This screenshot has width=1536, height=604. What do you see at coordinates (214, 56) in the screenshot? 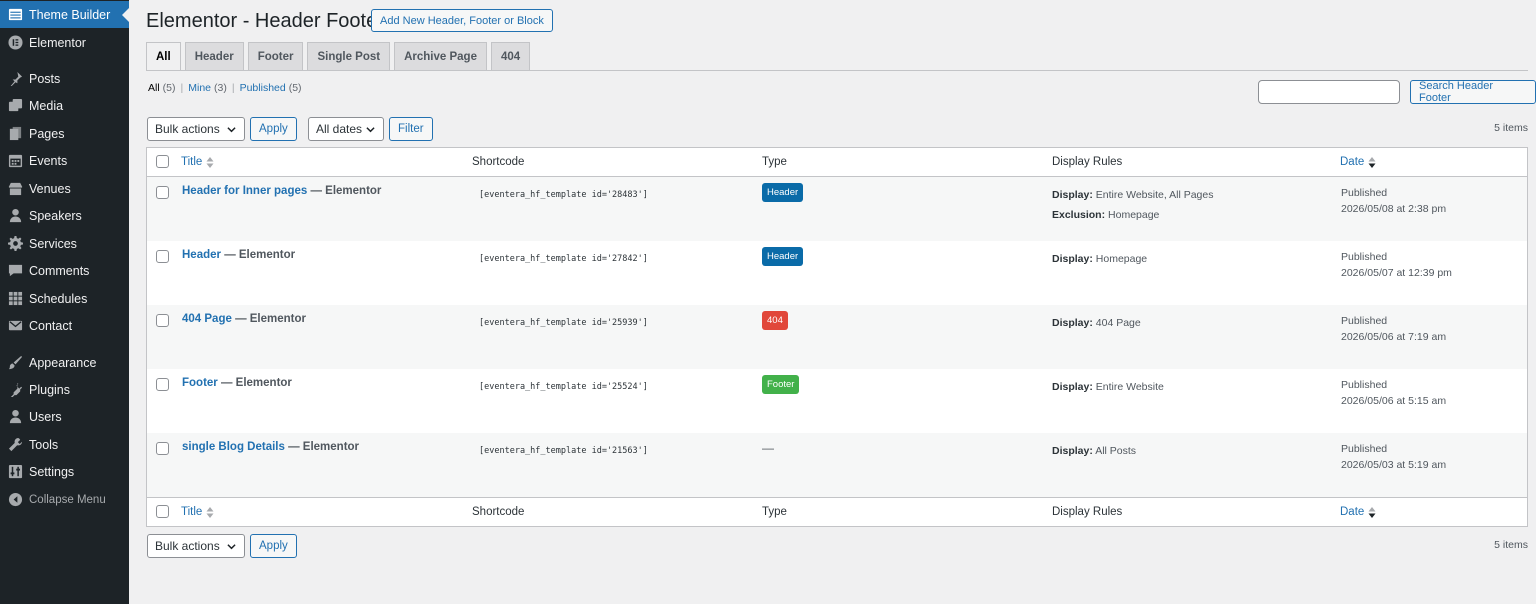
I see `tab-header: Header` at bounding box center [214, 56].